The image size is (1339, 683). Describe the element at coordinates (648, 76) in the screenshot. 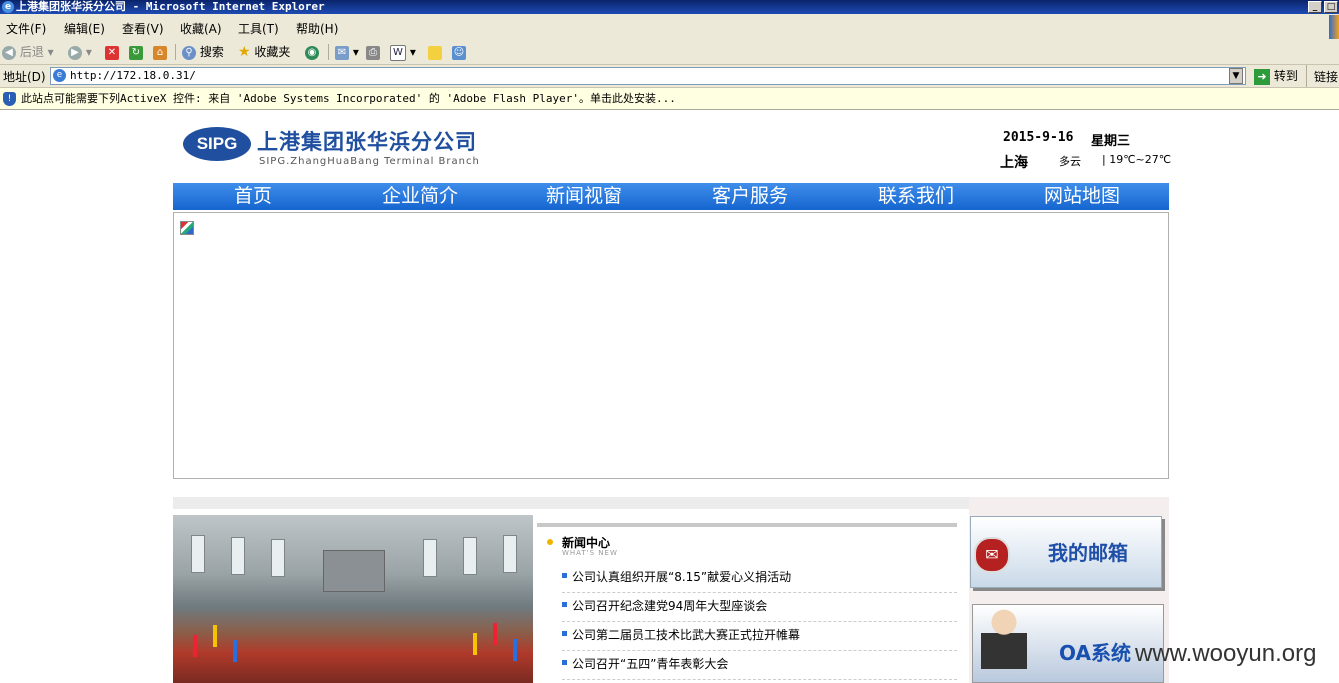

I see `address-input: e http://172.18.0.31/` at that location.